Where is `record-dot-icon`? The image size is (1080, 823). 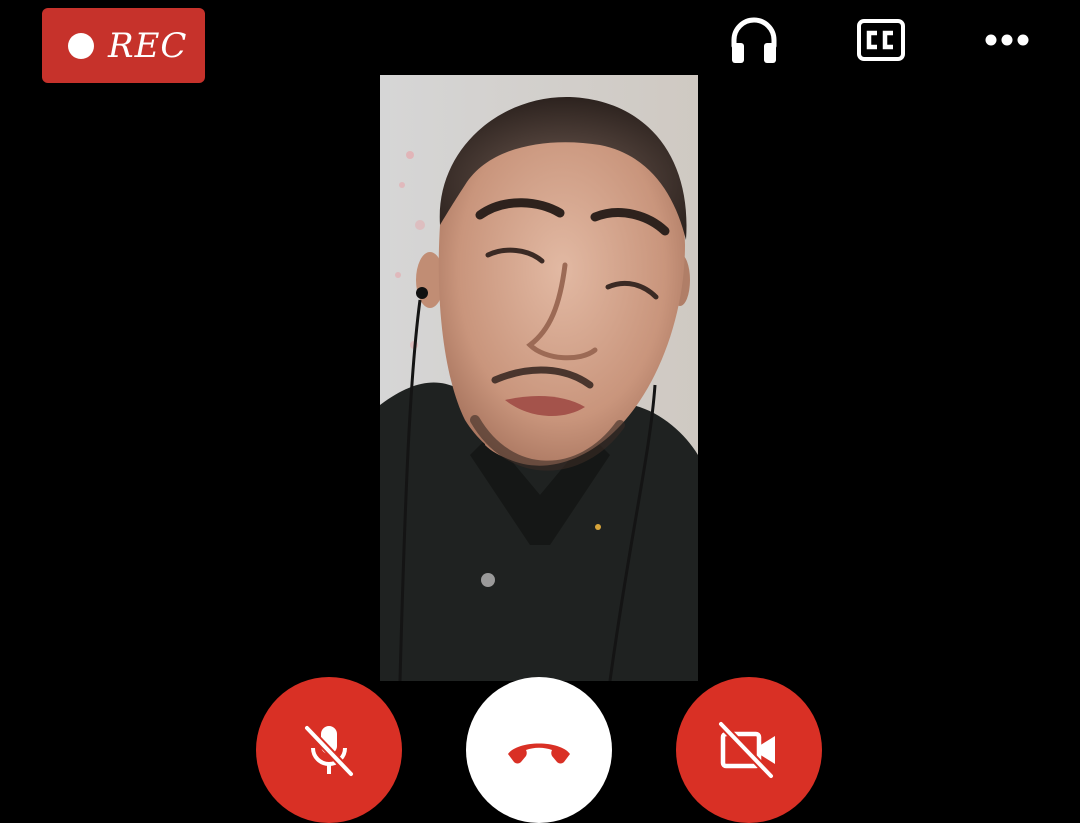 record-dot-icon is located at coordinates (81, 45).